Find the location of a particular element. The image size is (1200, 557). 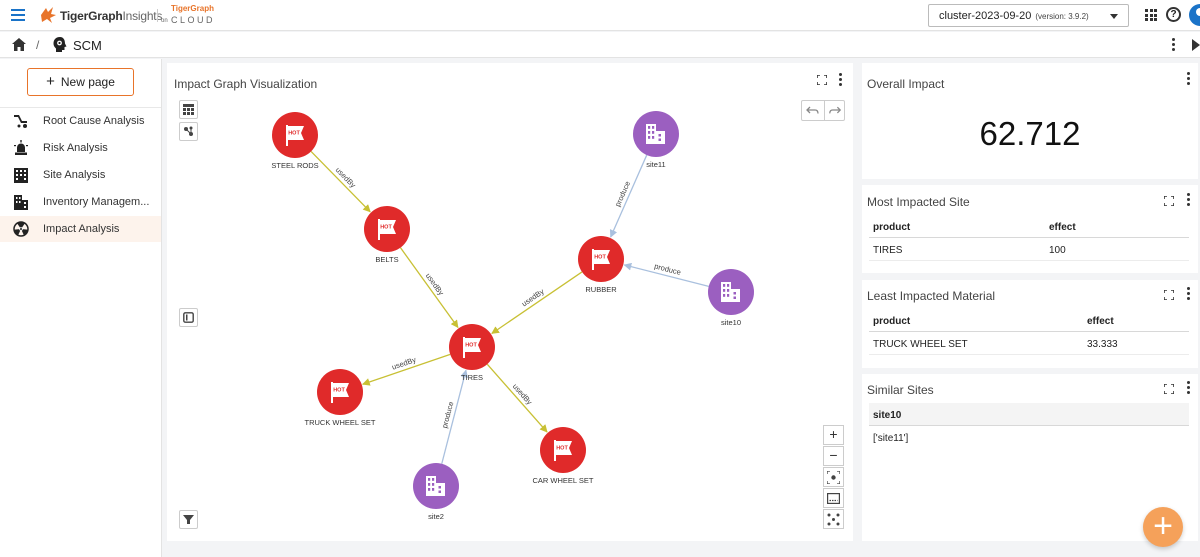

sidebar-item-label: Risk Analysis is located at coordinates (75, 148).